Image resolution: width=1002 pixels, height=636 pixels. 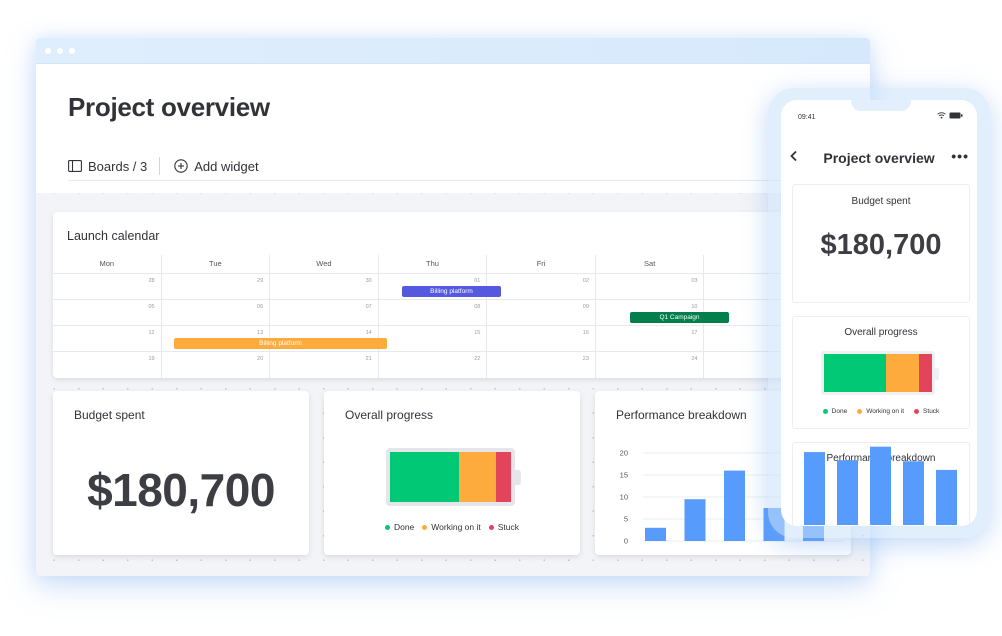 What do you see at coordinates (163, 166) in the screenshot?
I see `dashboard-toolbar: Boards / 3 Add widget` at bounding box center [163, 166].